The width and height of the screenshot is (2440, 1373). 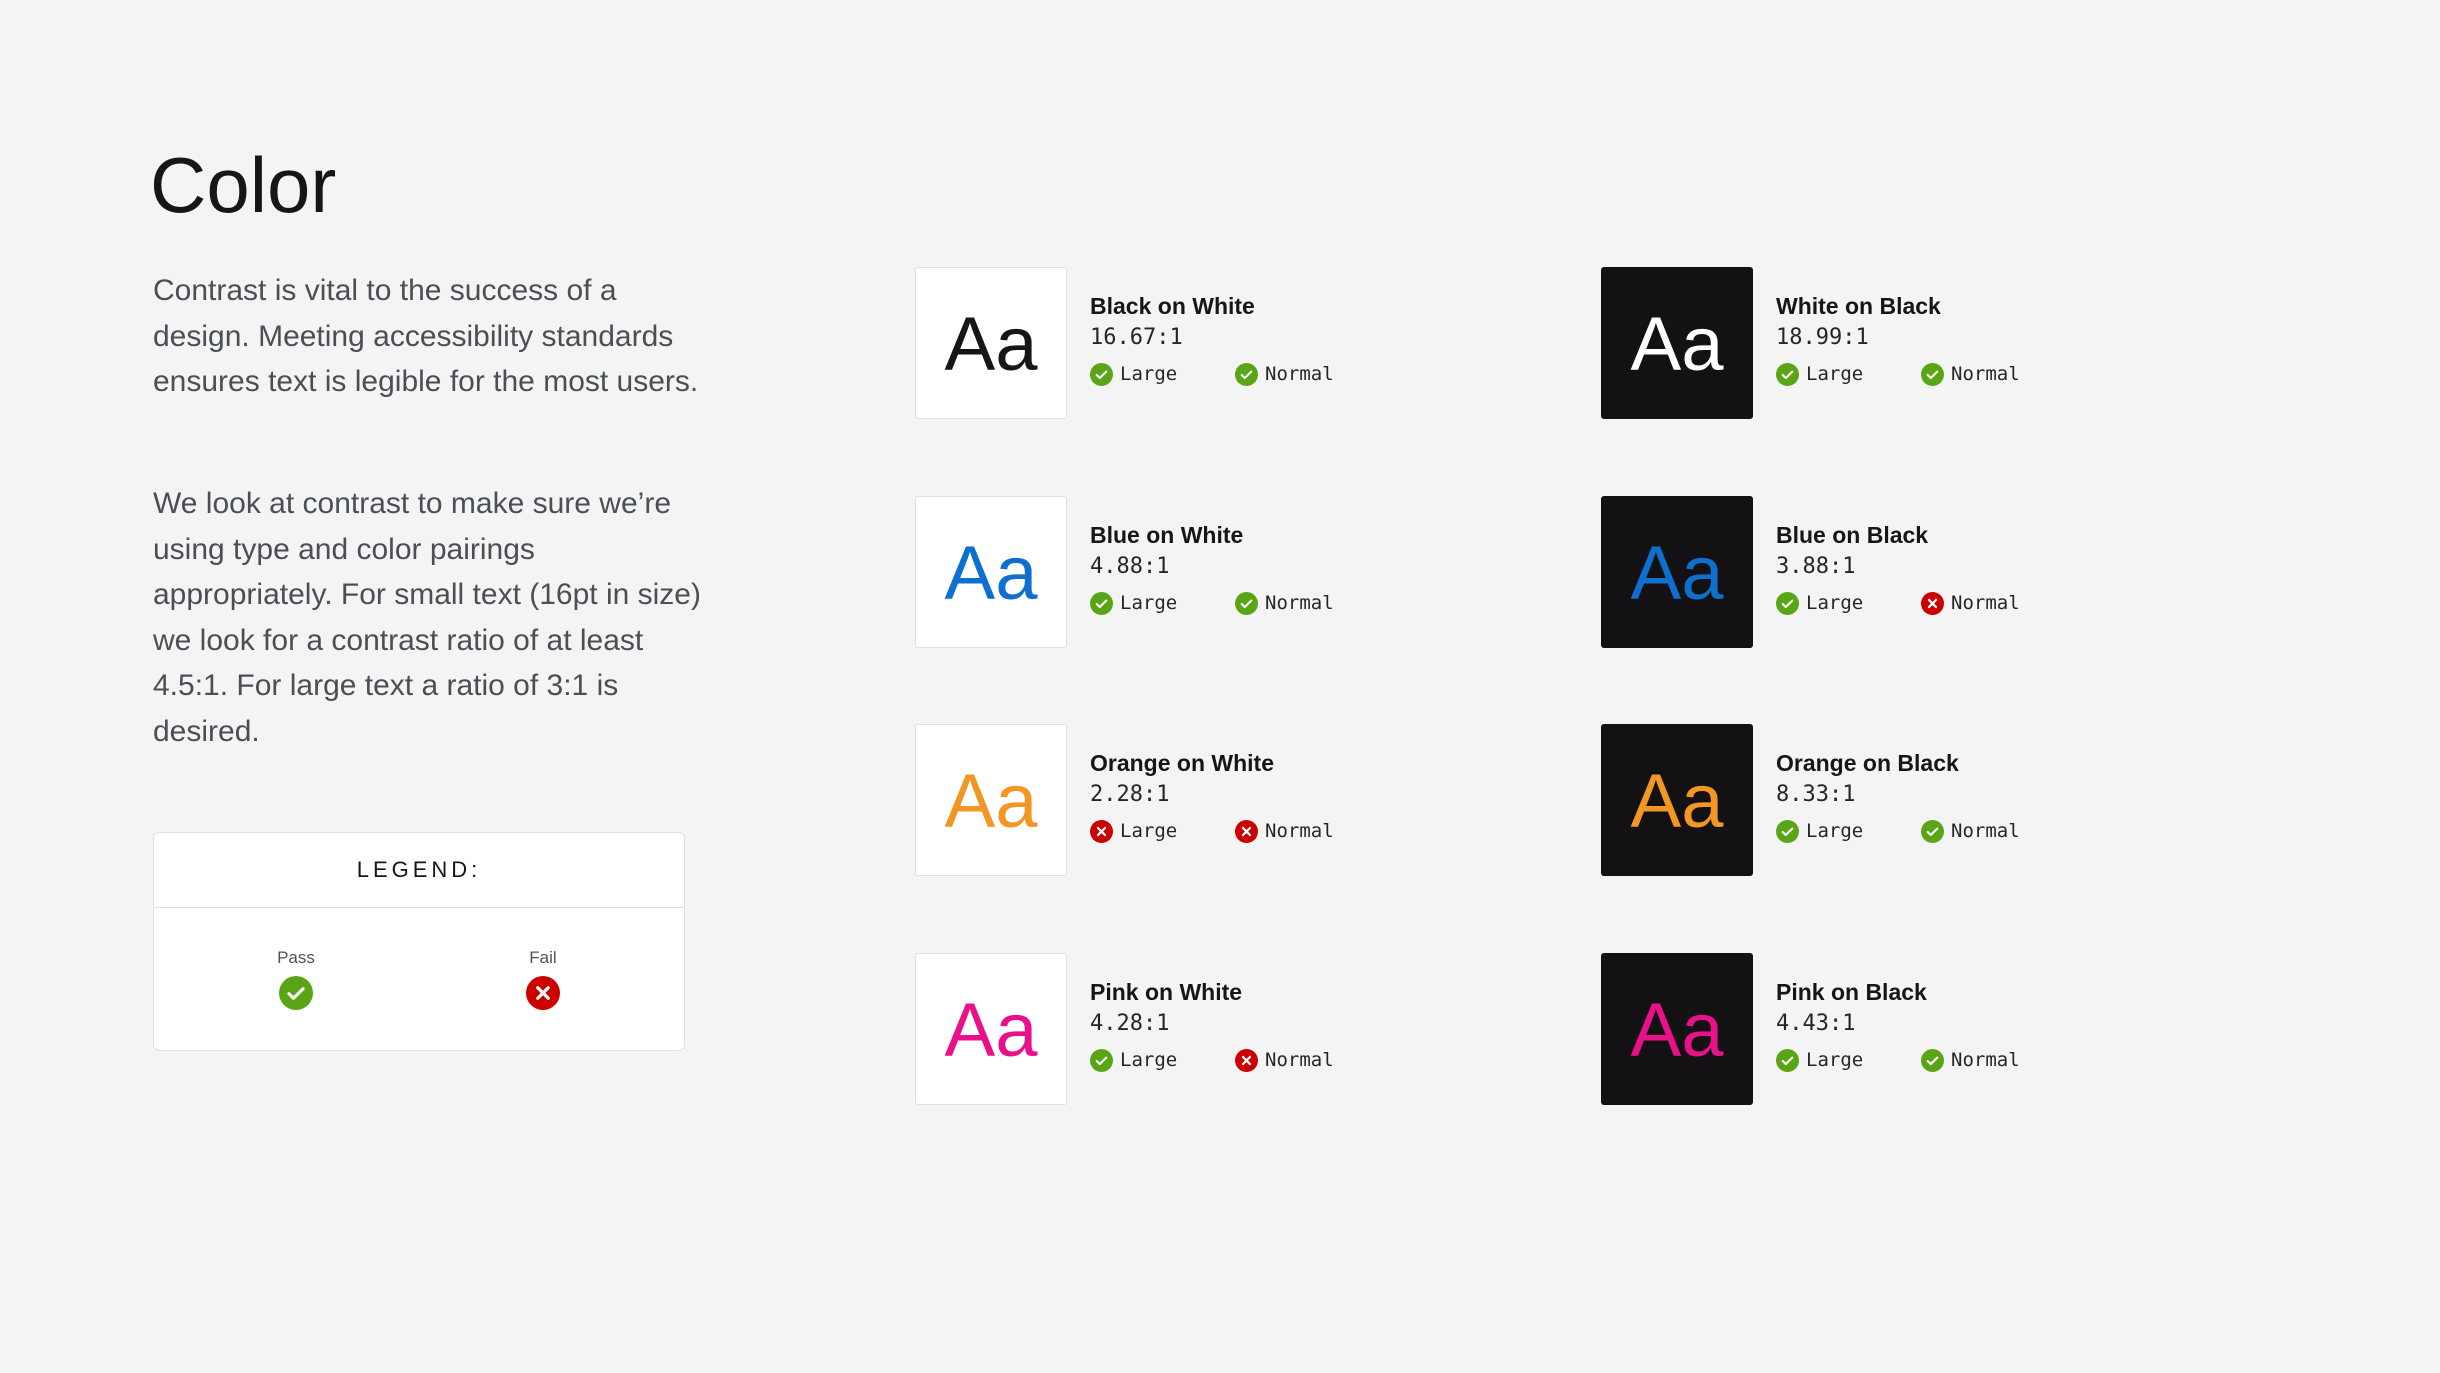 I want to click on contrast-ratio: 4.28:1, so click(x=1130, y=1023).